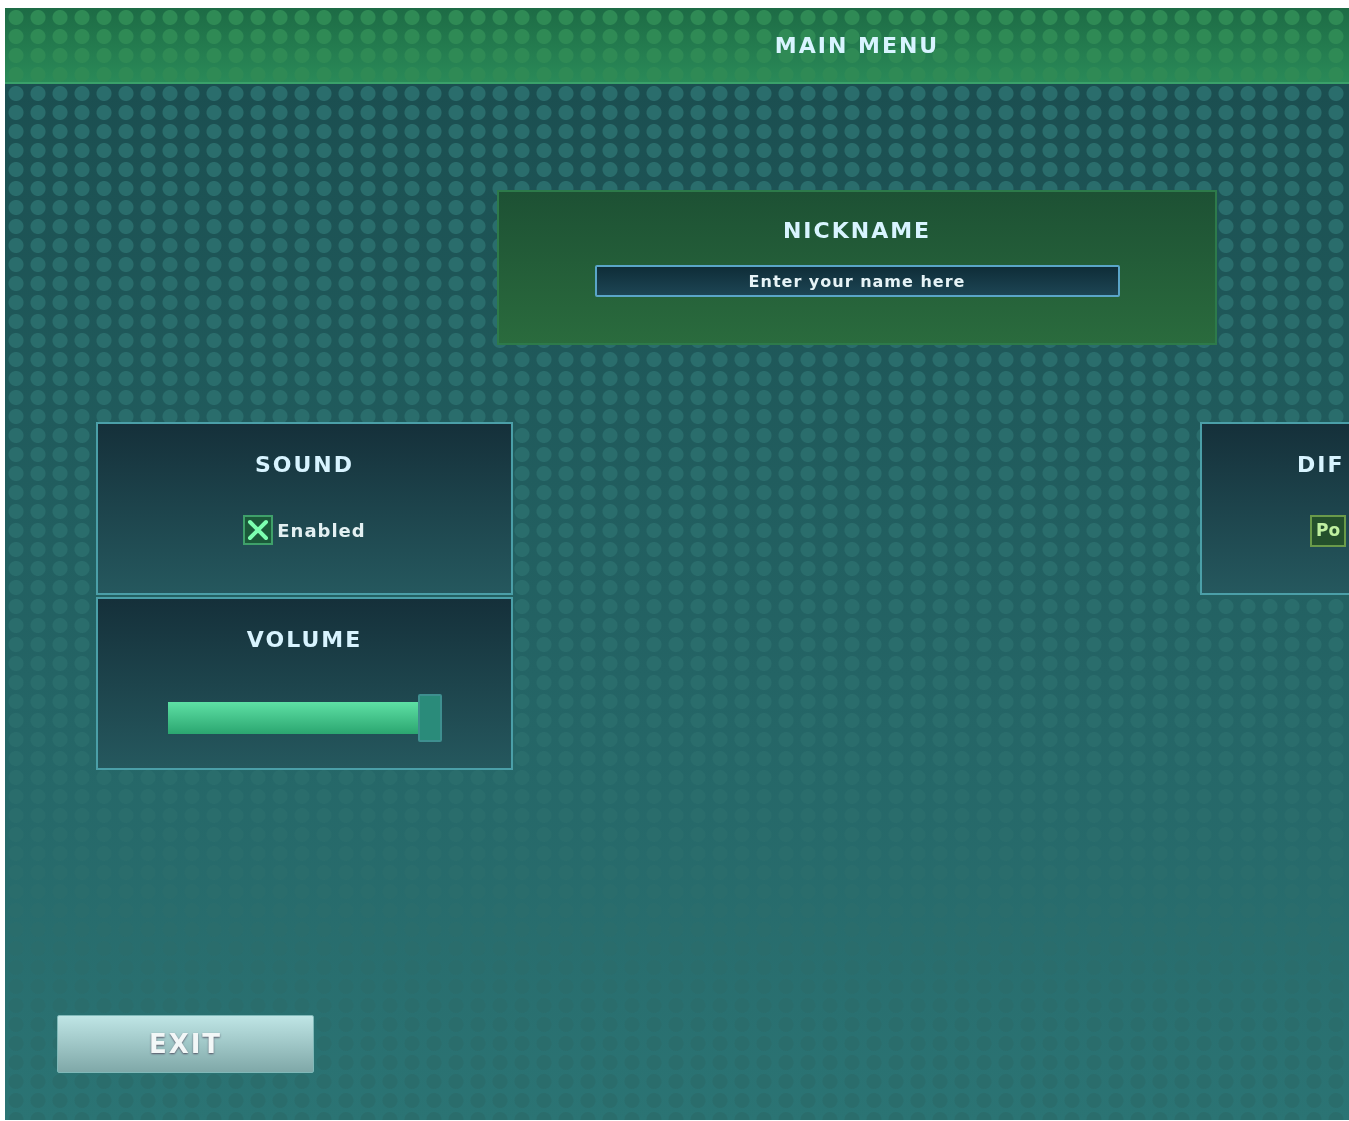 This screenshot has height=1121, width=1349. I want to click on panel-title: SOUND, so click(304, 465).